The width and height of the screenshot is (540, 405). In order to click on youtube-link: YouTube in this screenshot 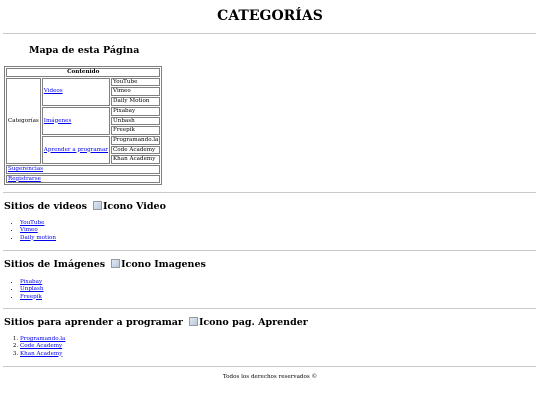, I will do `click(32, 223)`.